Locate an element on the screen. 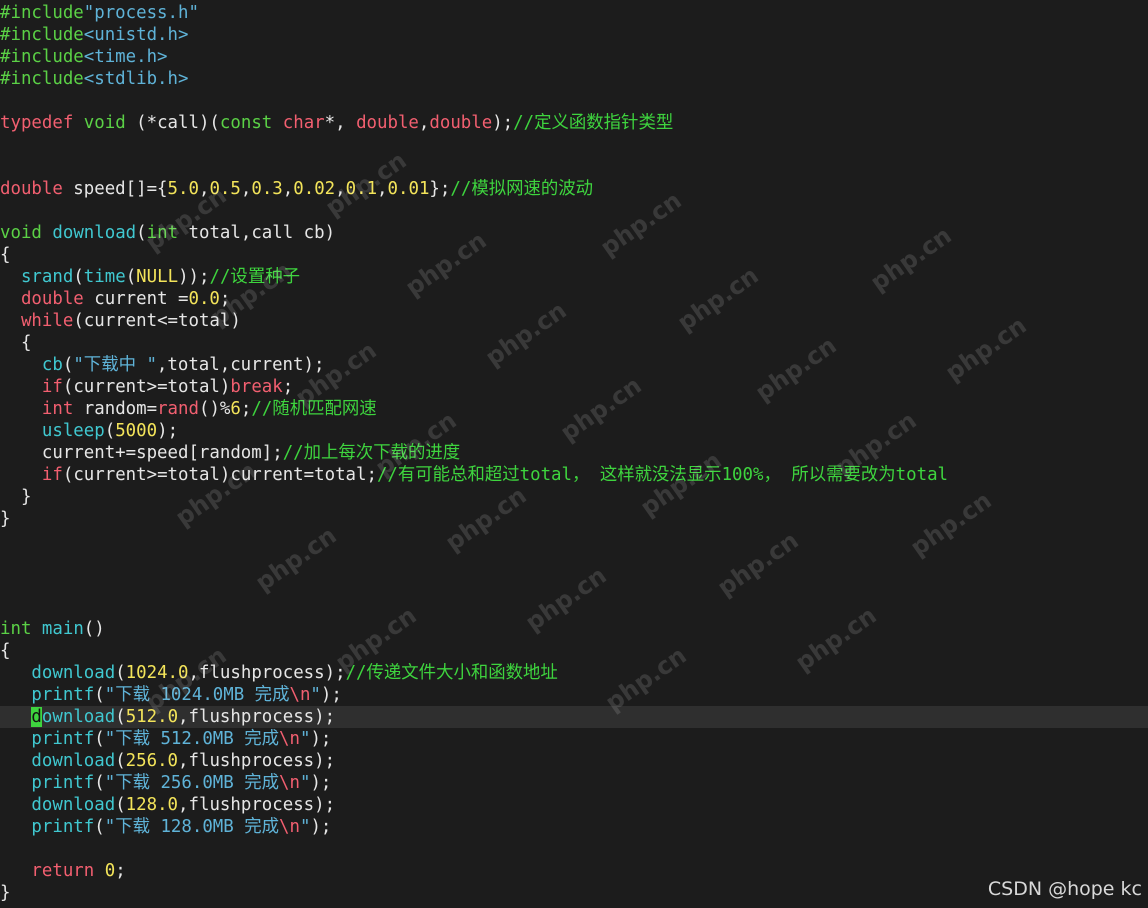  code-line: printf("下载 256.0MB 完成\n"); is located at coordinates (574, 783).